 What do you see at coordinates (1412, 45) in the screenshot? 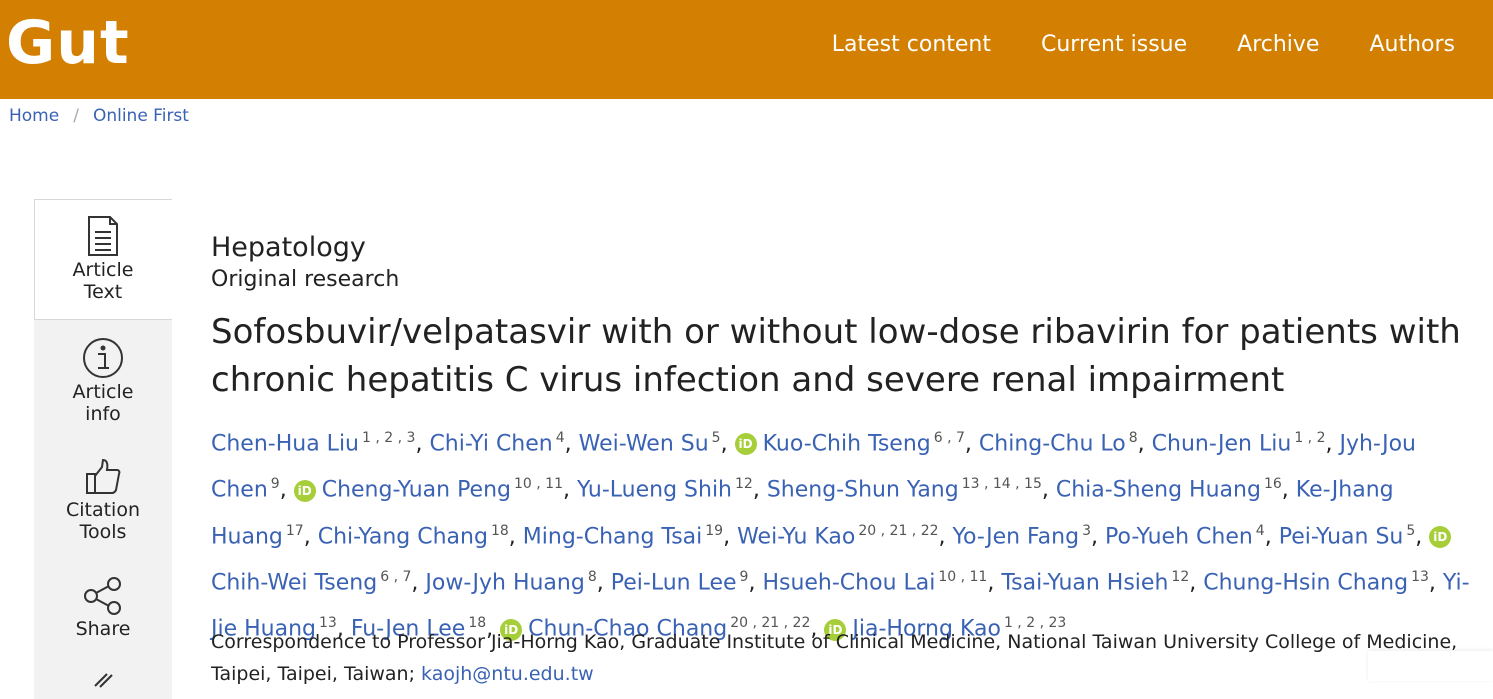
I see `nav-authors: Authors` at bounding box center [1412, 45].